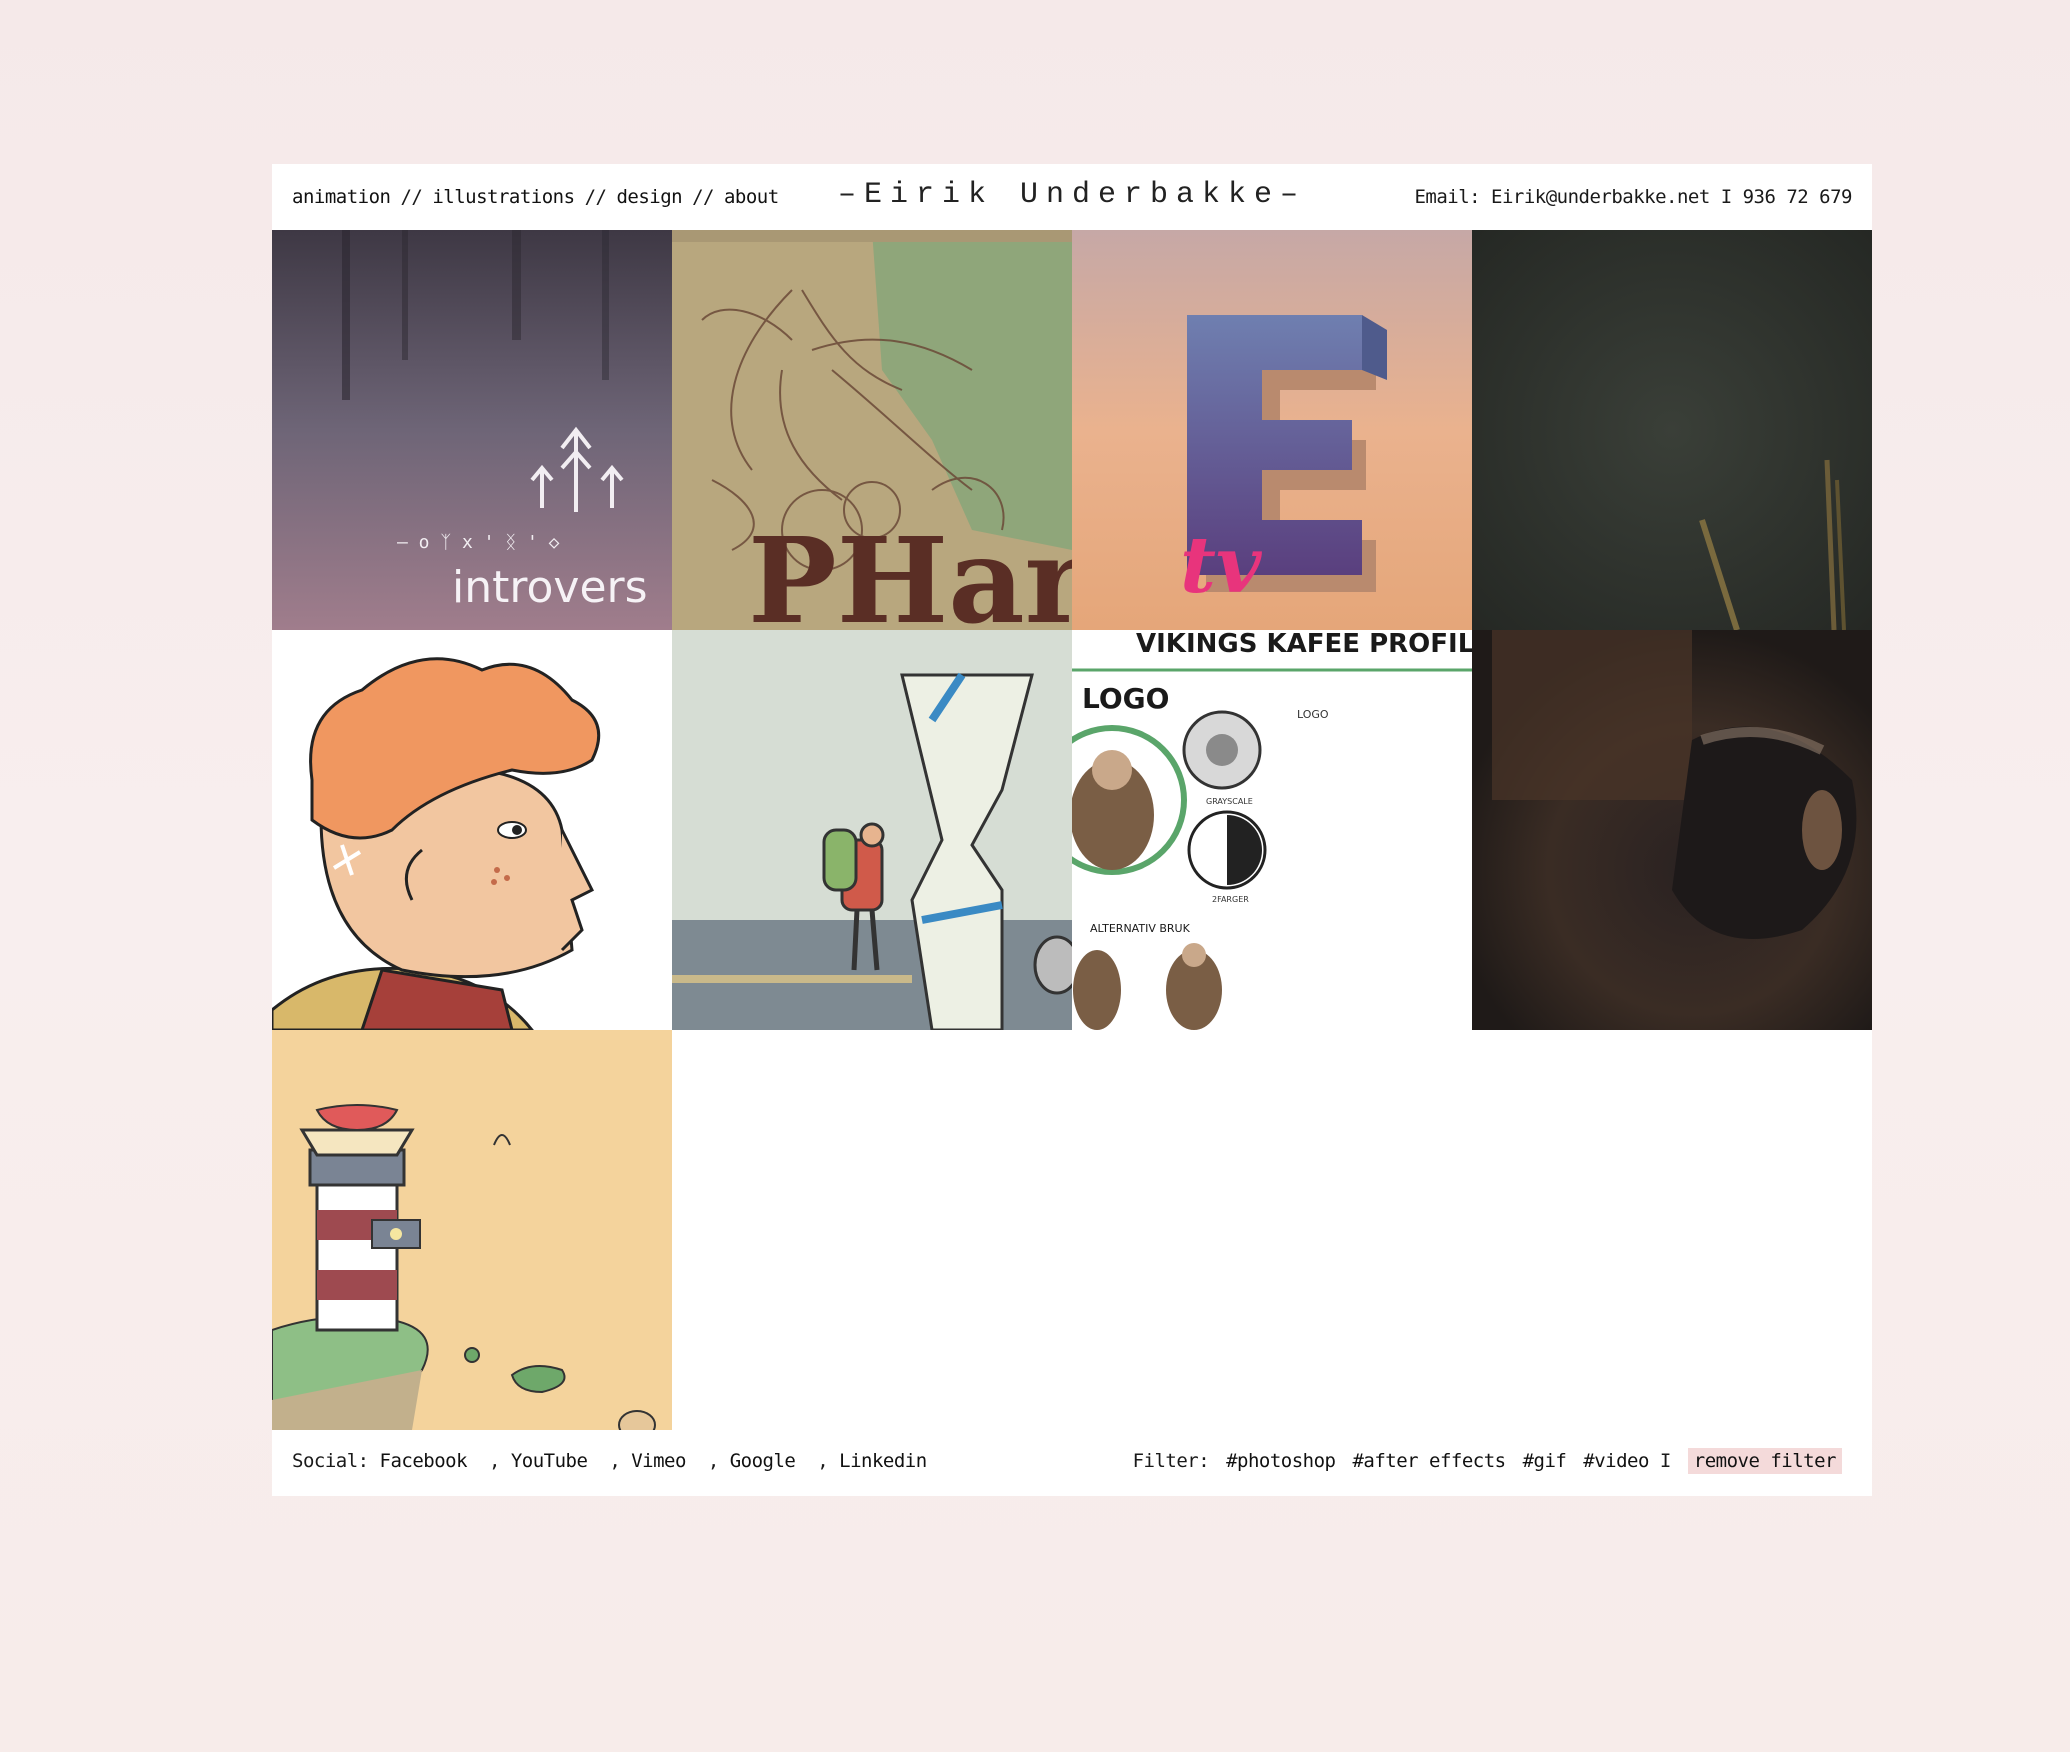  I want to click on traveller-artwork, so click(872, 830).